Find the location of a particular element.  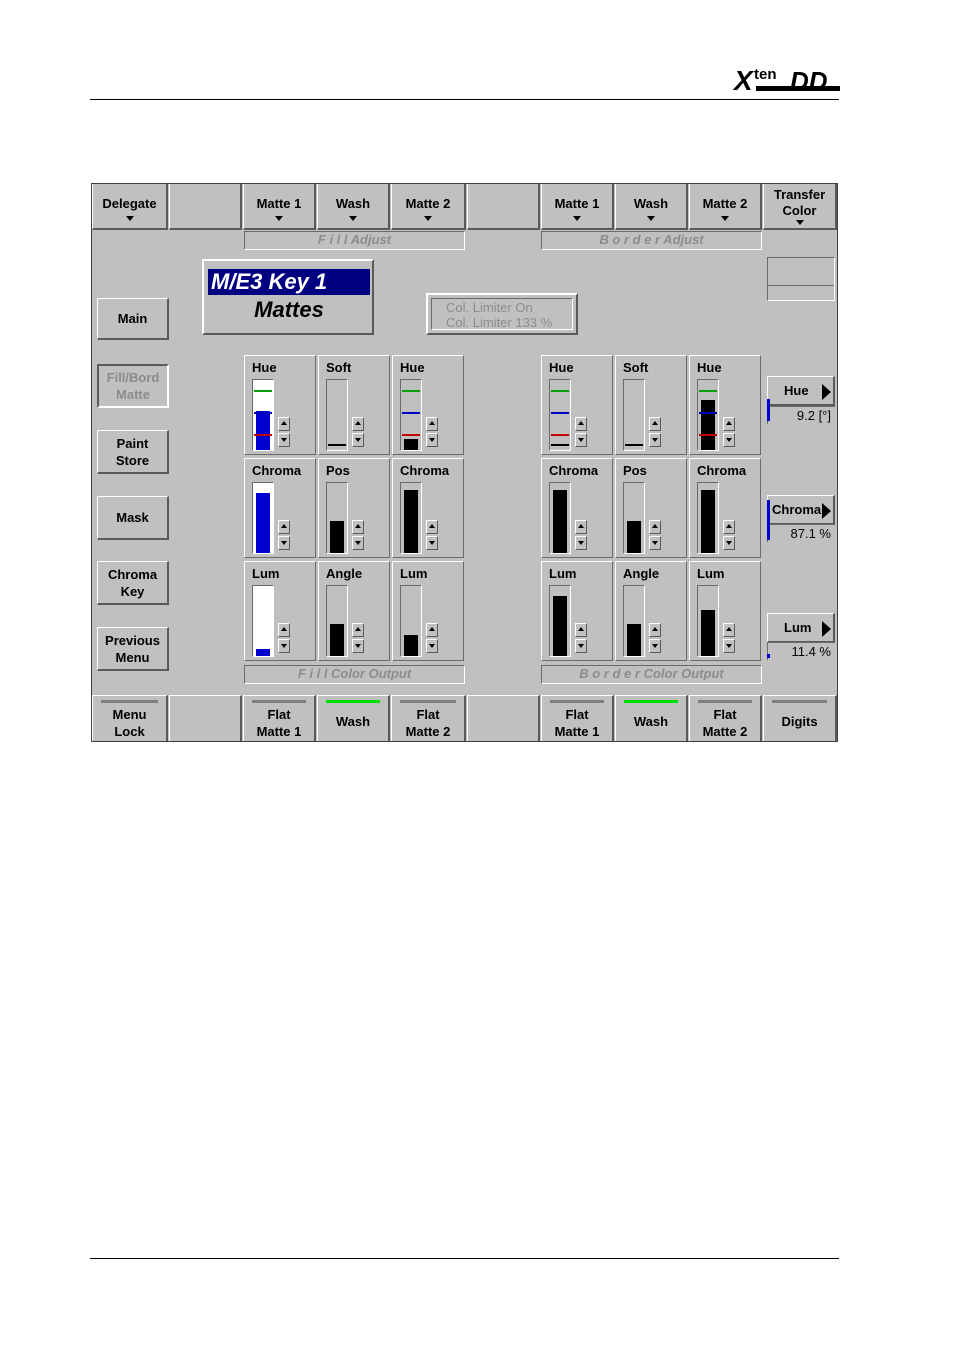

border-param-cell: Pos is located at coordinates (651, 508).